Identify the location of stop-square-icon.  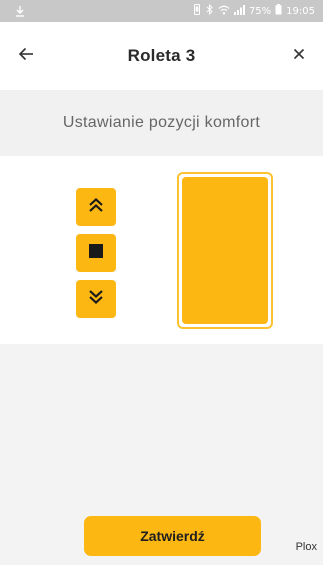
(96, 253).